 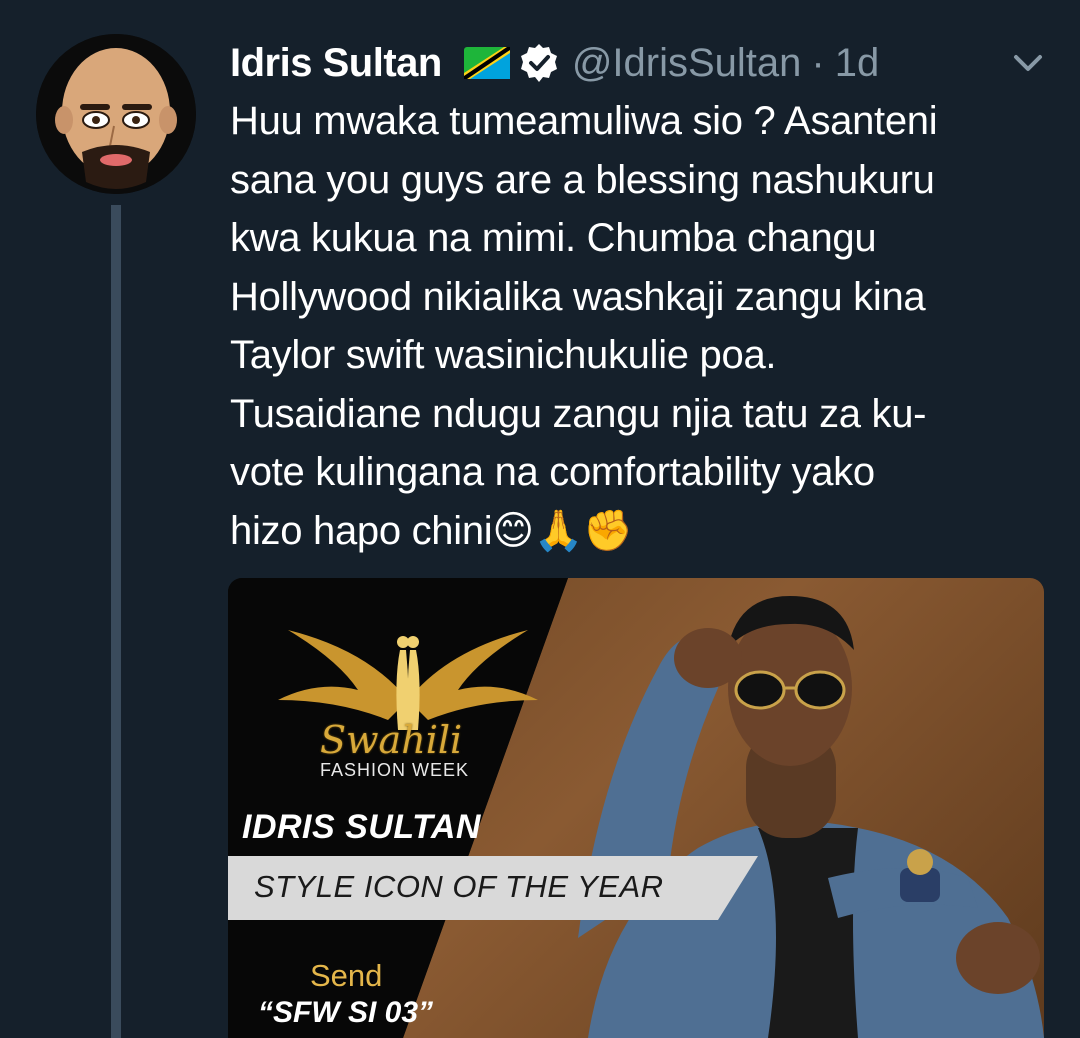 What do you see at coordinates (336, 63) in the screenshot?
I see `display-name: Idris Sultan` at bounding box center [336, 63].